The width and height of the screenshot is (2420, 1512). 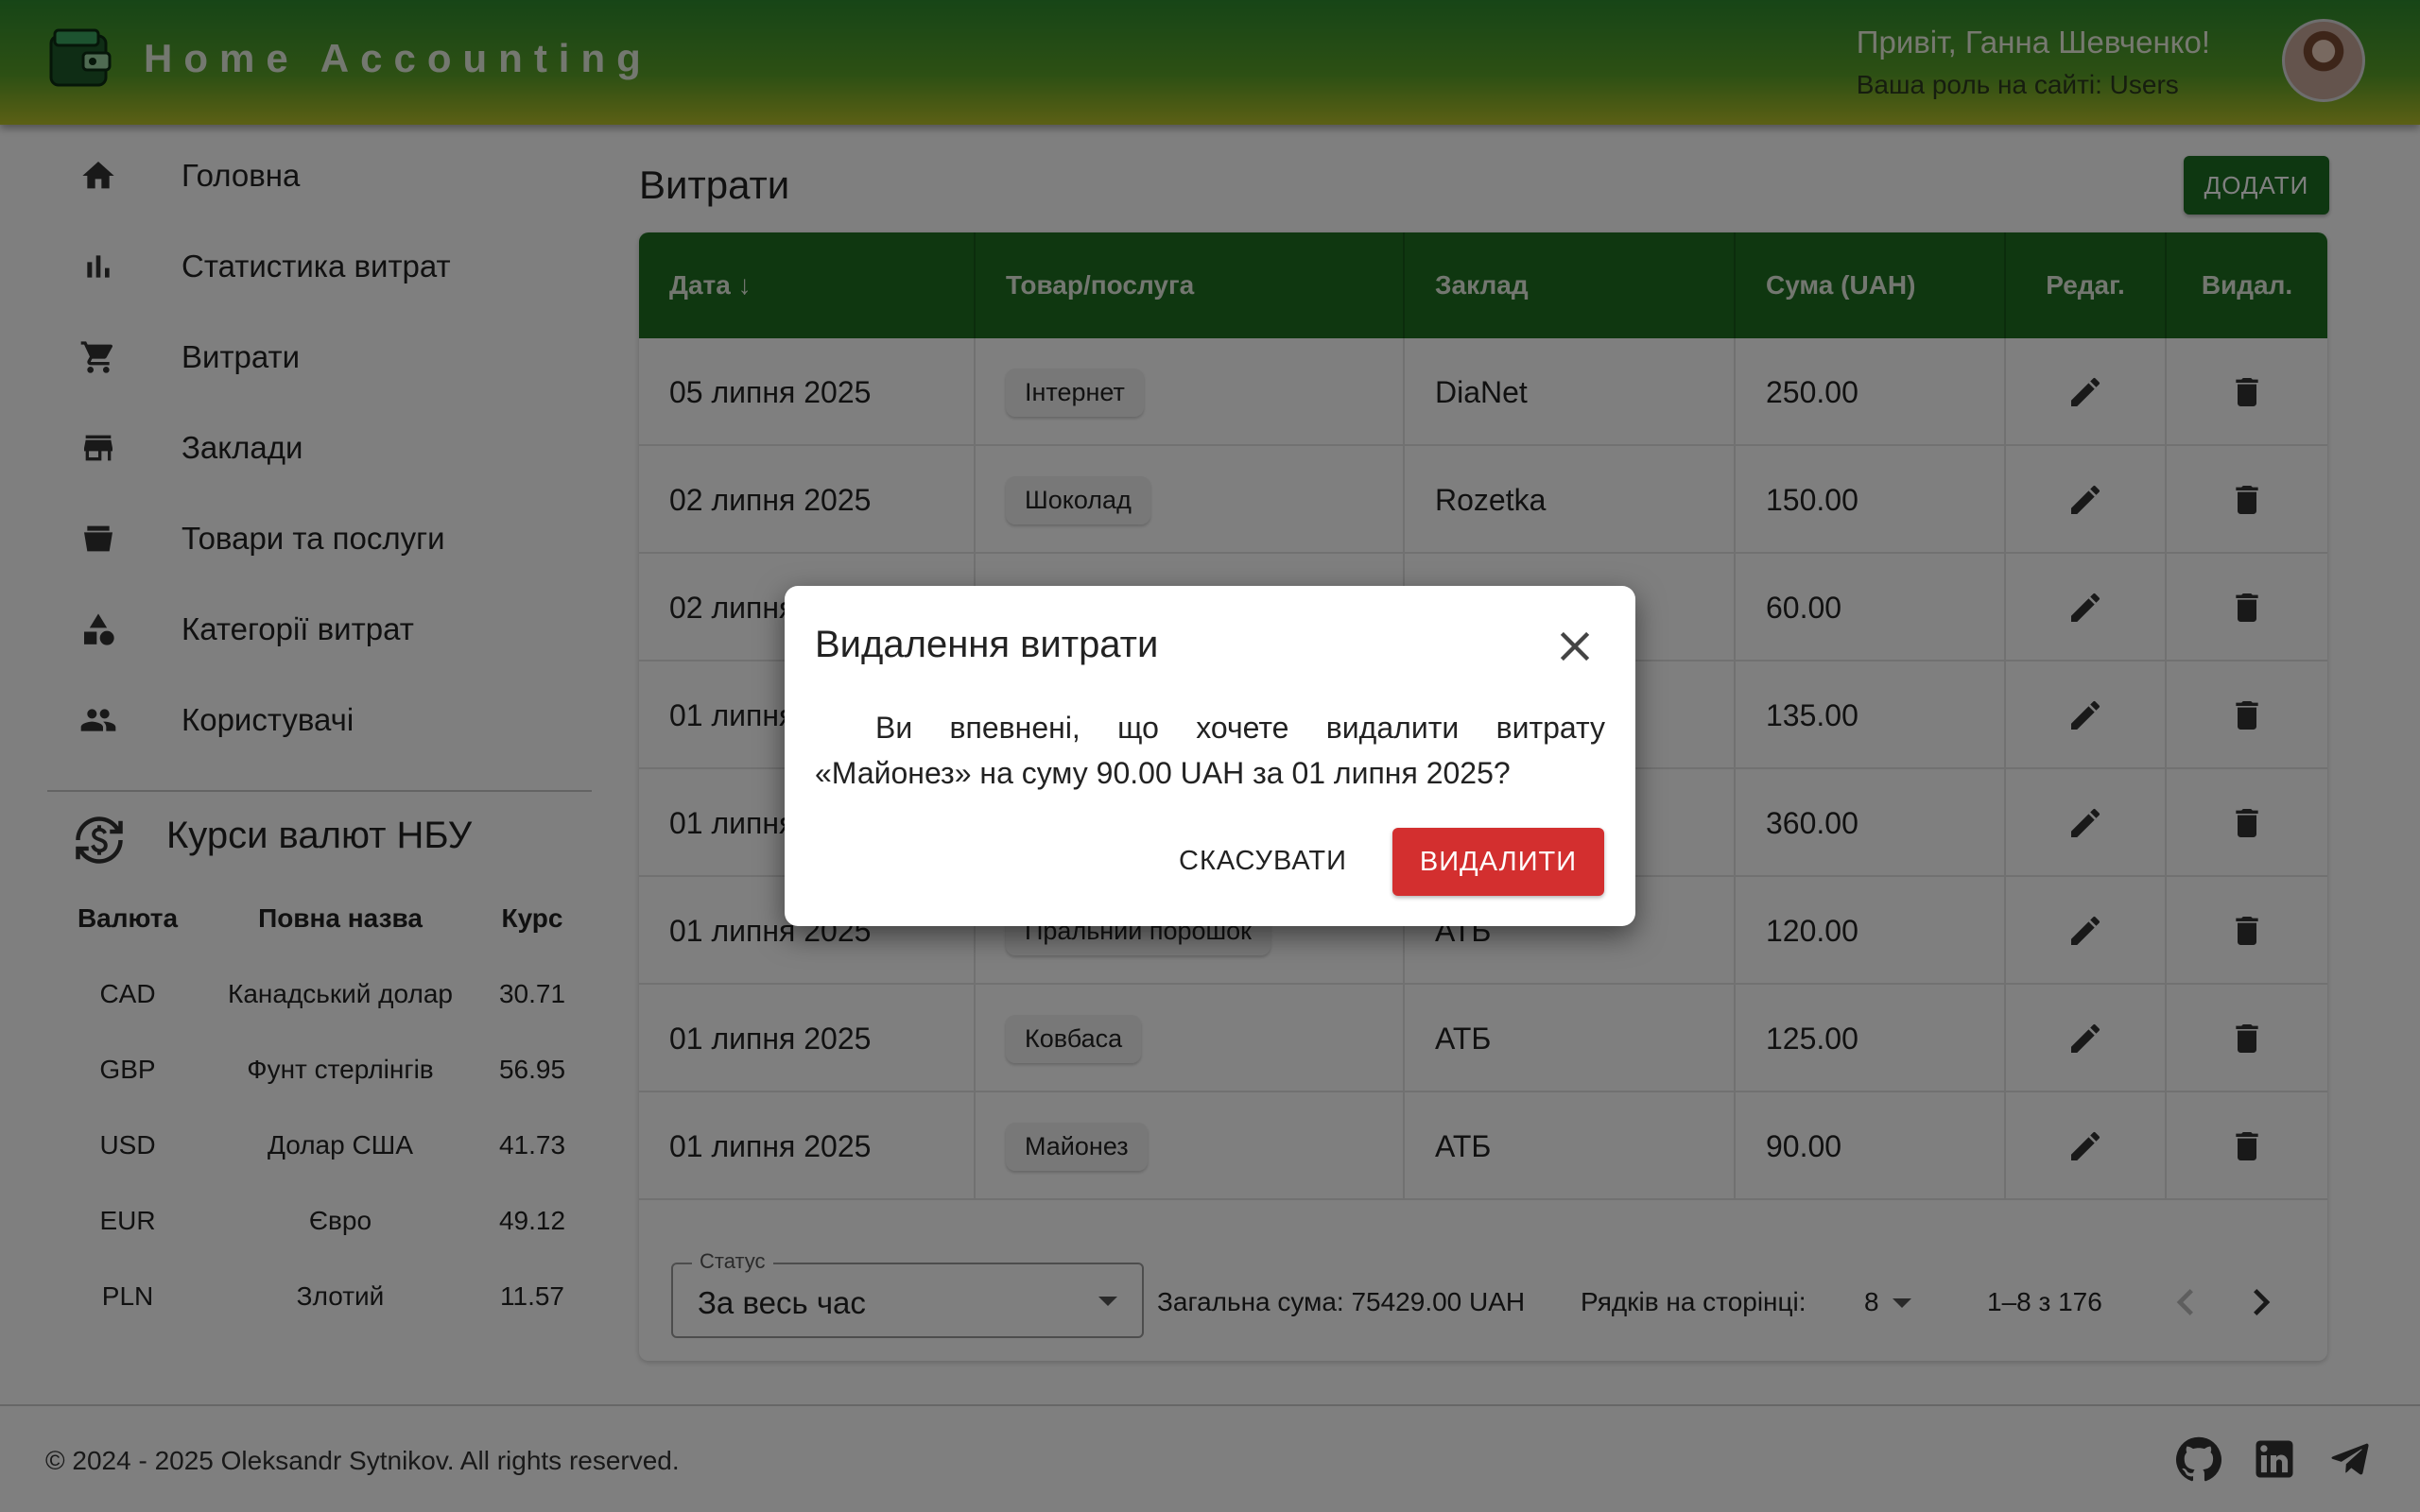 I want to click on confirm-delete-button: ВИДАЛИТИ, so click(x=1498, y=862).